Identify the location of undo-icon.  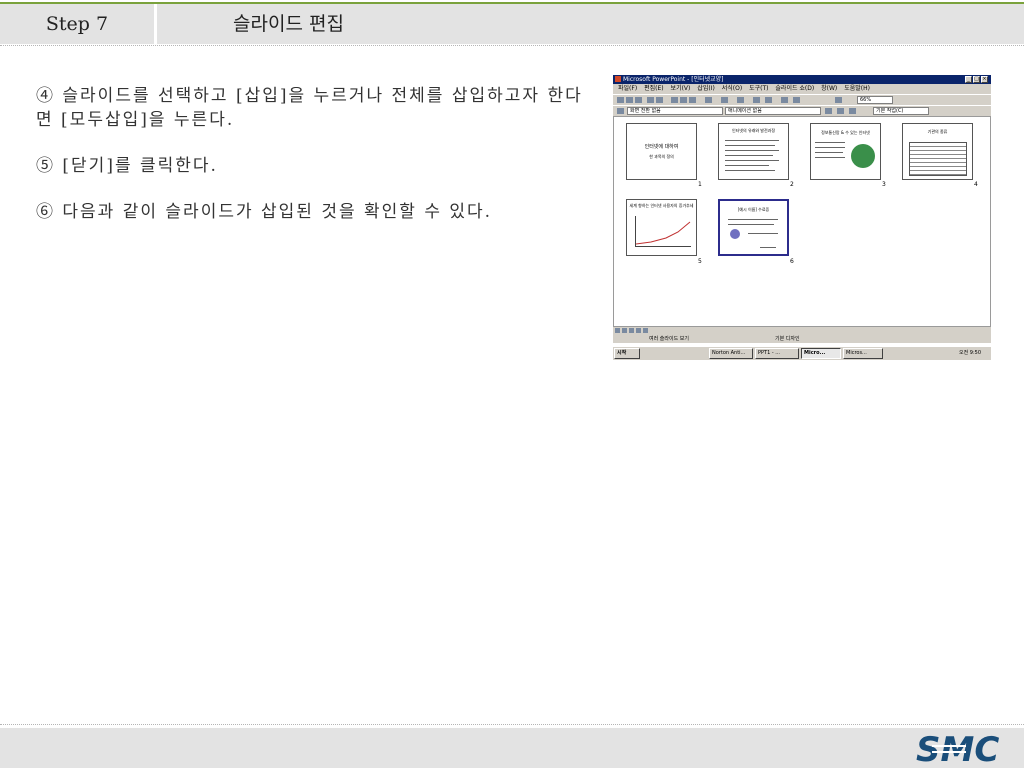
(708, 100).